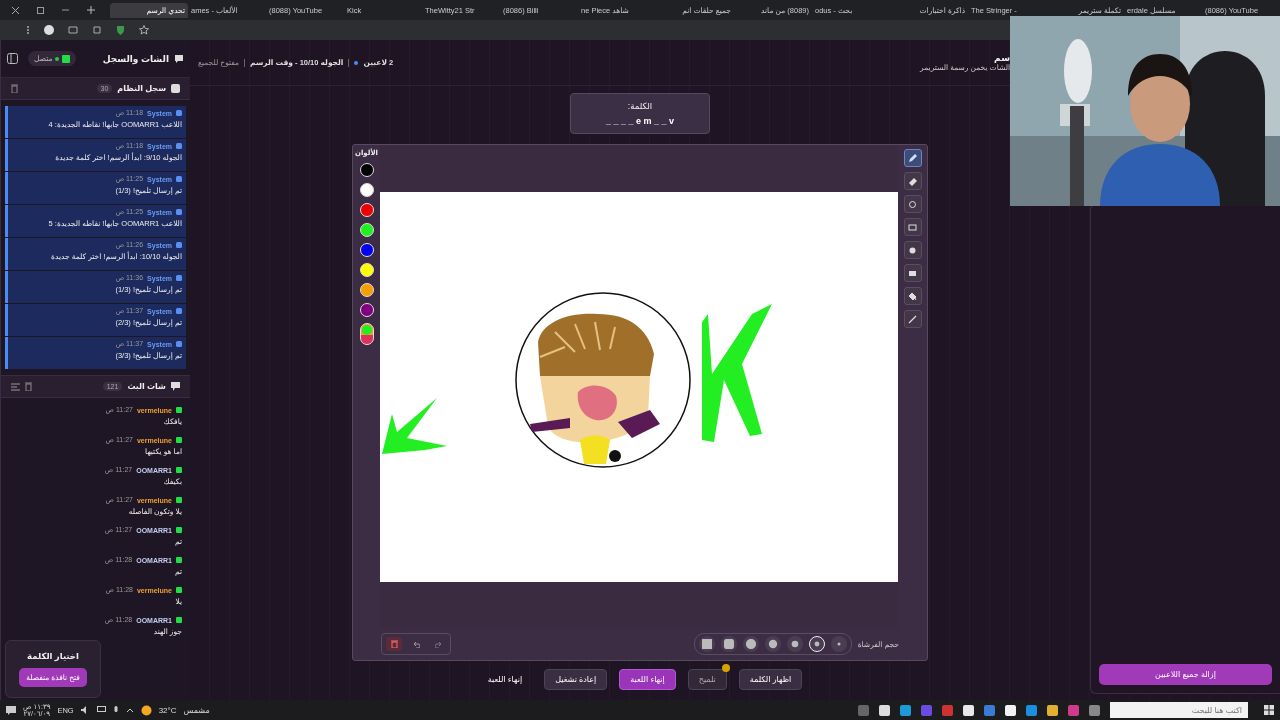 The height and width of the screenshot is (720, 1280). I want to click on info-icon, so click(175, 88).